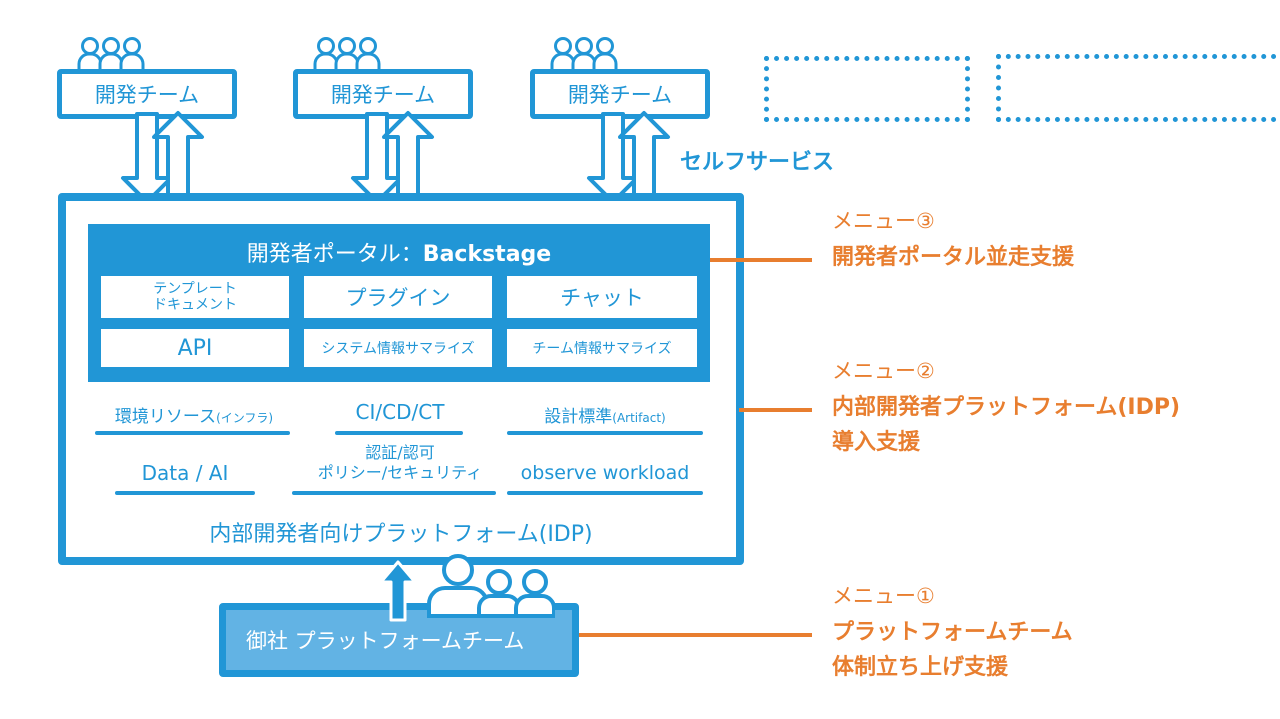 The height and width of the screenshot is (719, 1280). Describe the element at coordinates (398, 297) in the screenshot. I see `portal-cell-plugin: プラグイン` at that location.